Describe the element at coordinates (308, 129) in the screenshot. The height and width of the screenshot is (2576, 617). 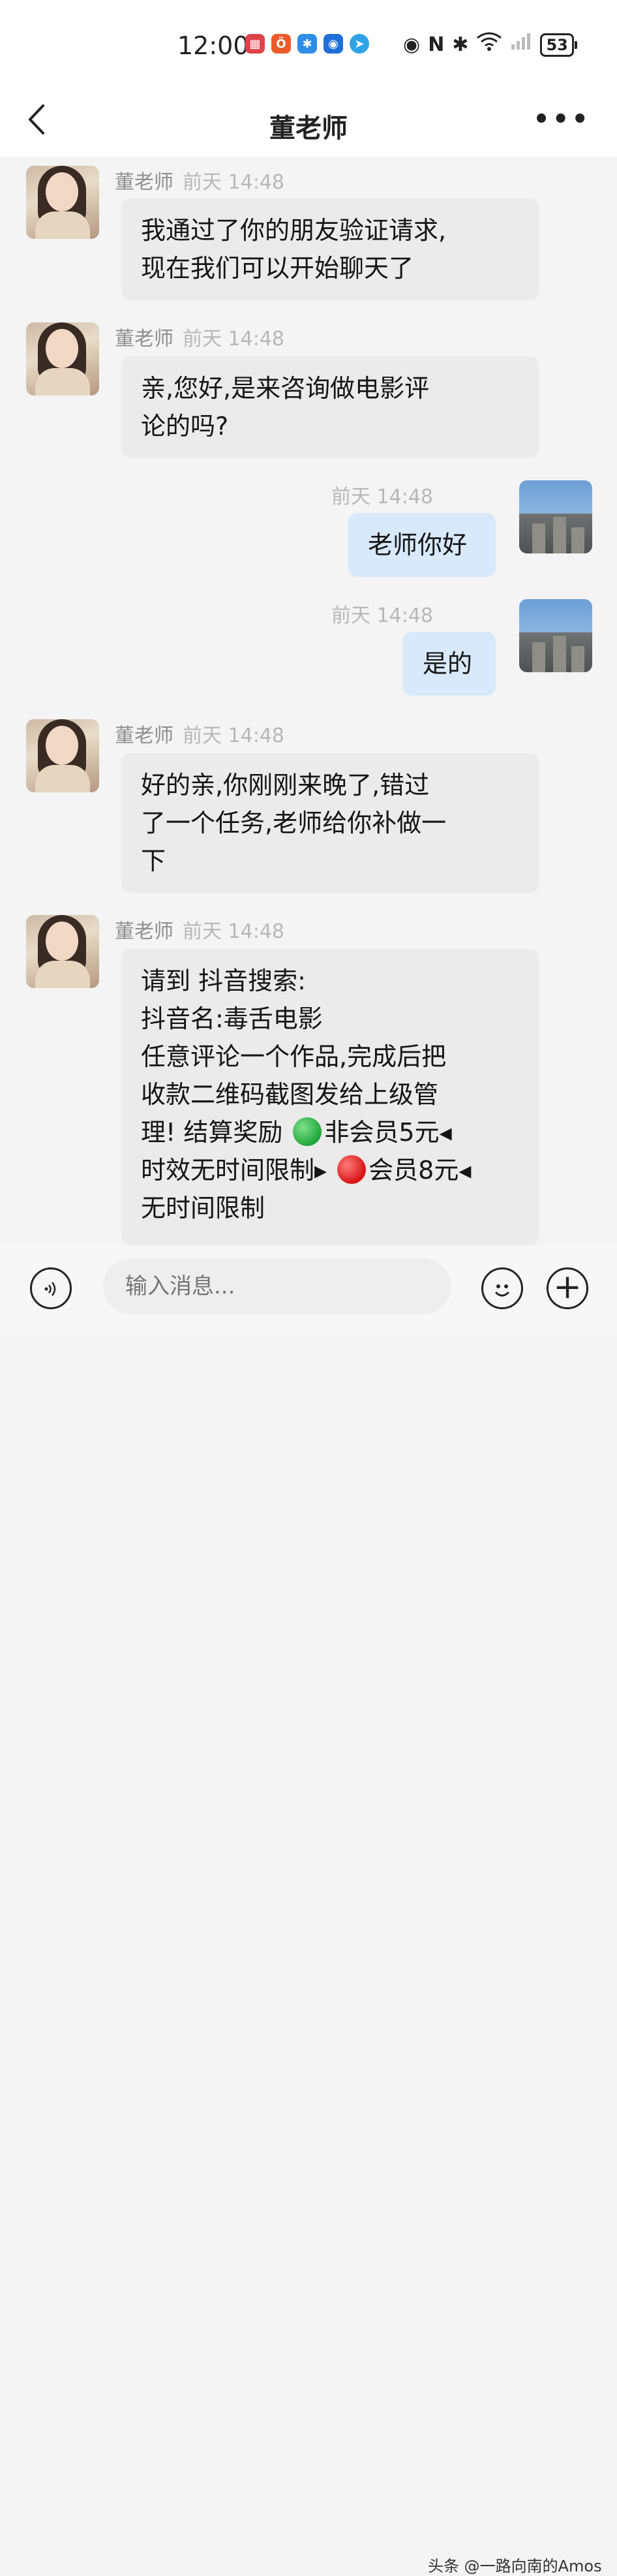
I see `chat-title: 董老师` at that location.